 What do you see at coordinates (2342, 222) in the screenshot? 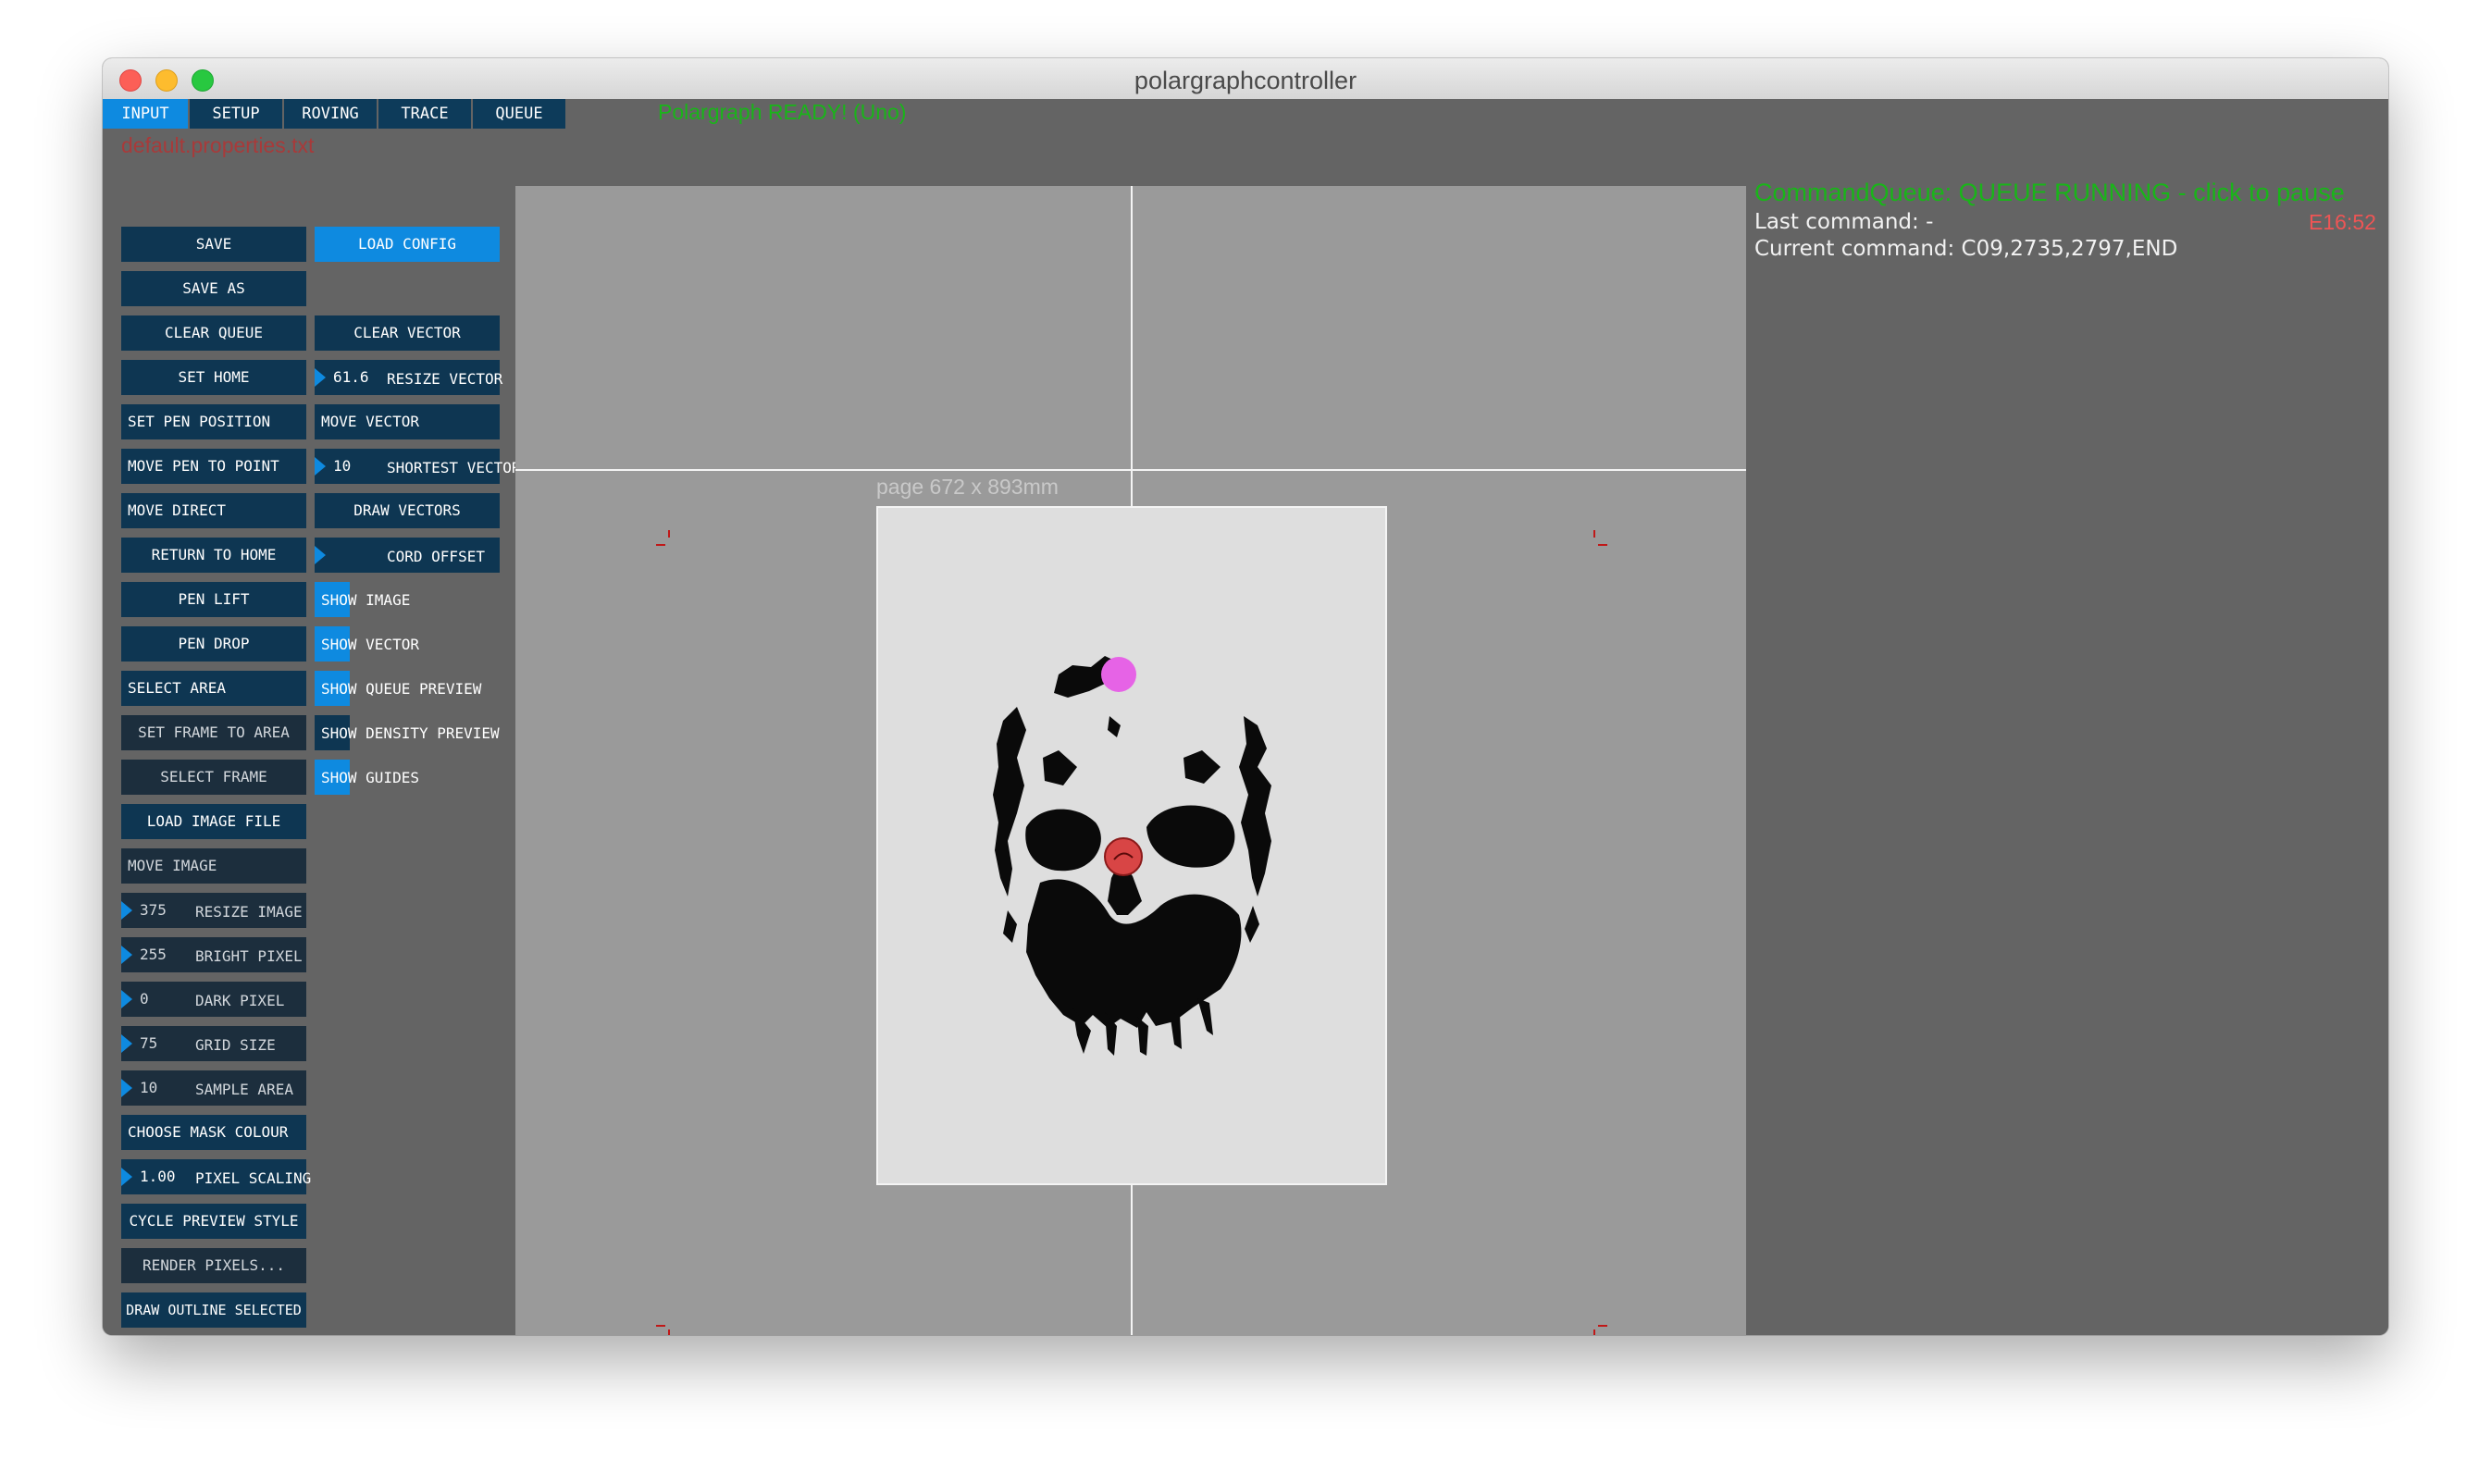
I see `elapsed-time: E16:52` at bounding box center [2342, 222].